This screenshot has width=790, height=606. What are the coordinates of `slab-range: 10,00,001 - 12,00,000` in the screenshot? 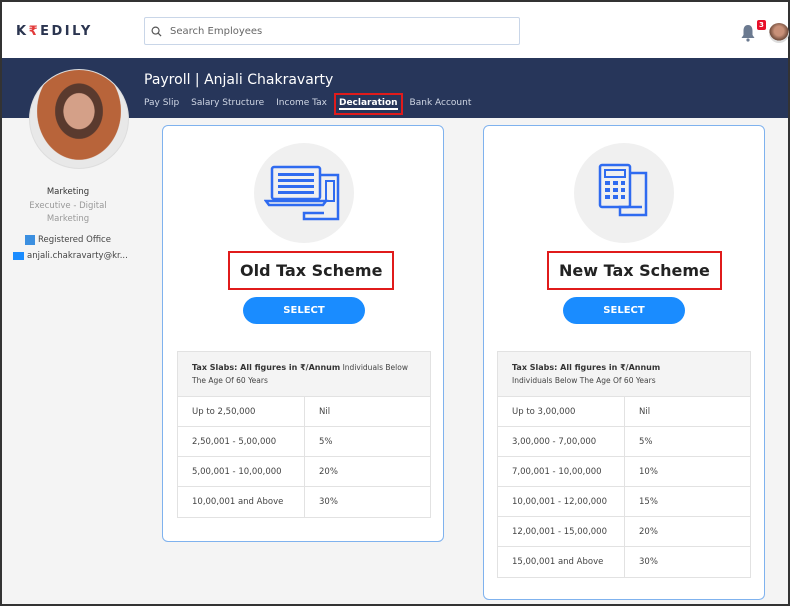 It's located at (561, 501).